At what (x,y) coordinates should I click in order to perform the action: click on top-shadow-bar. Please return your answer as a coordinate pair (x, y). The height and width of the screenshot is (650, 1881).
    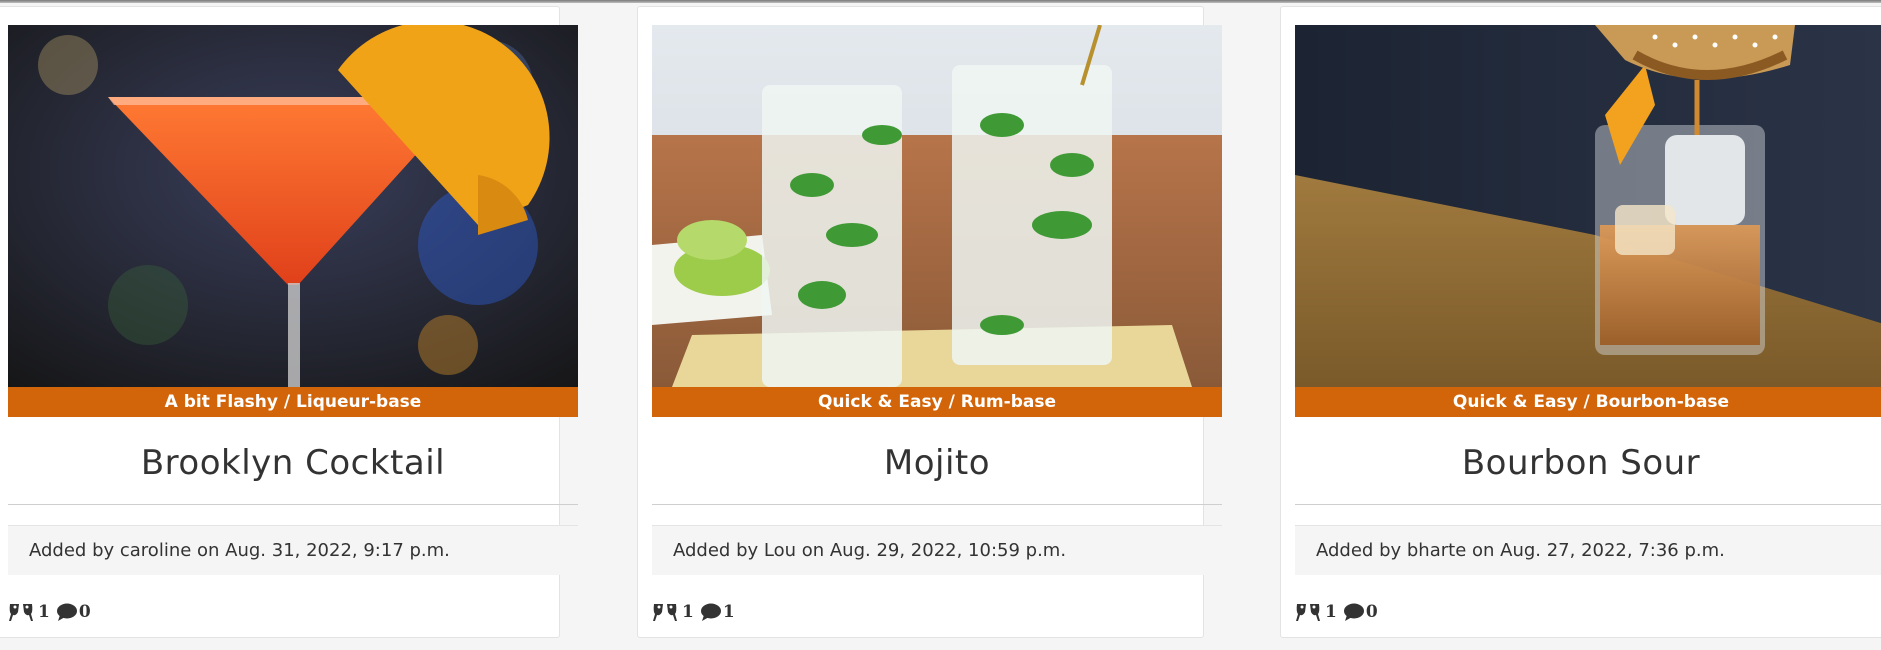
    Looking at the image, I should click on (940, 1).